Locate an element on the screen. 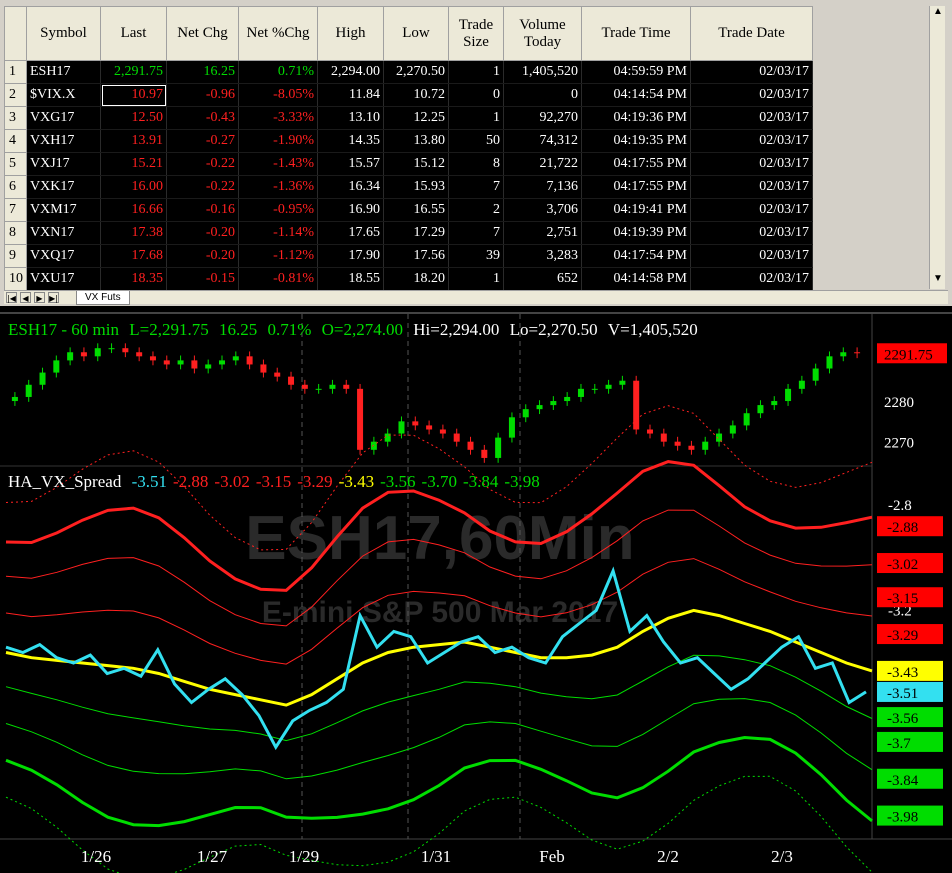  cell-last: 18.35 is located at coordinates (133, 279).